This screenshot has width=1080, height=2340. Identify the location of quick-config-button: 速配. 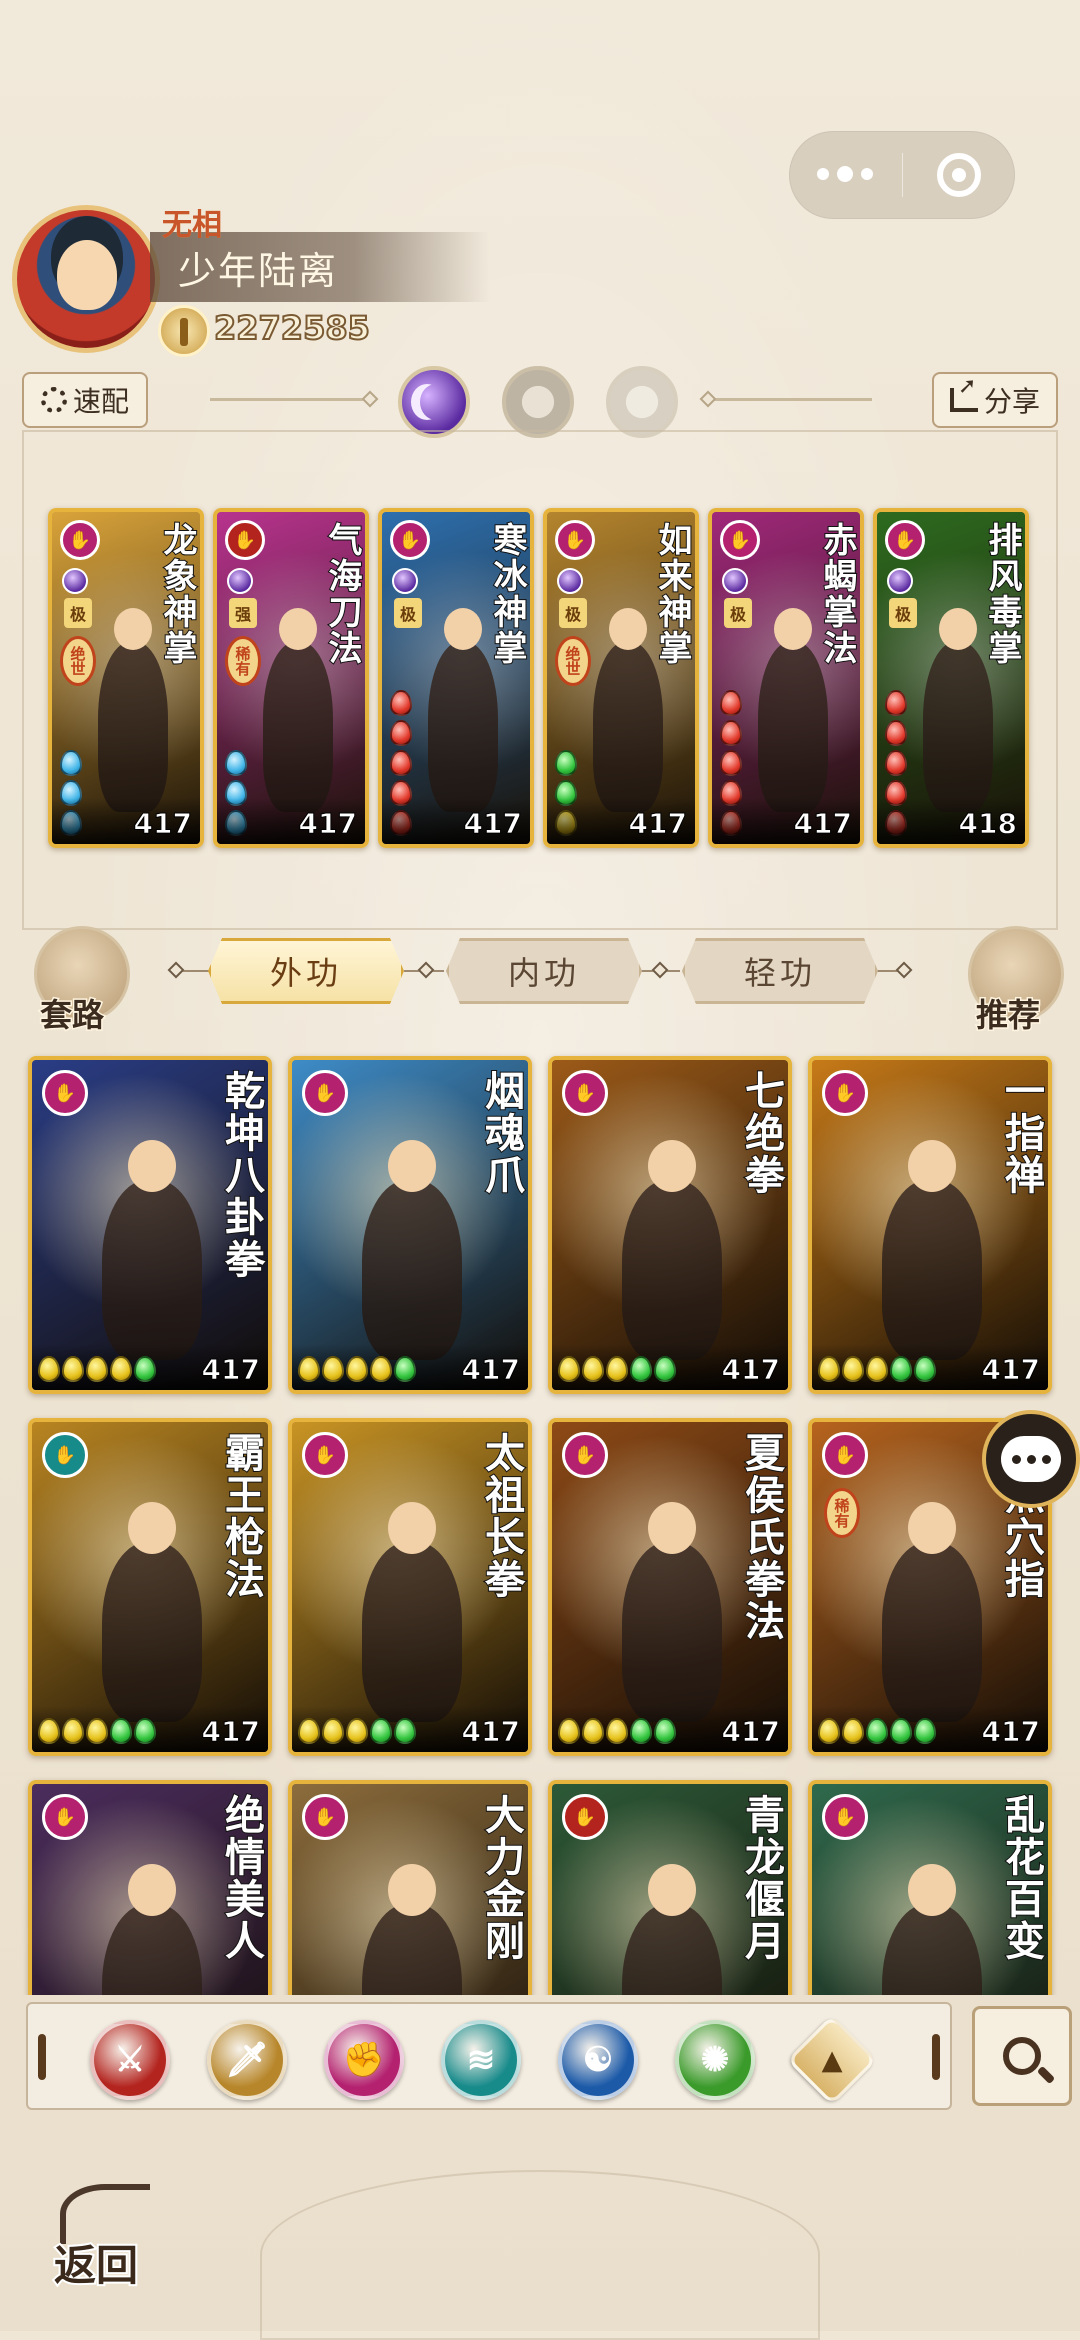
(85, 400).